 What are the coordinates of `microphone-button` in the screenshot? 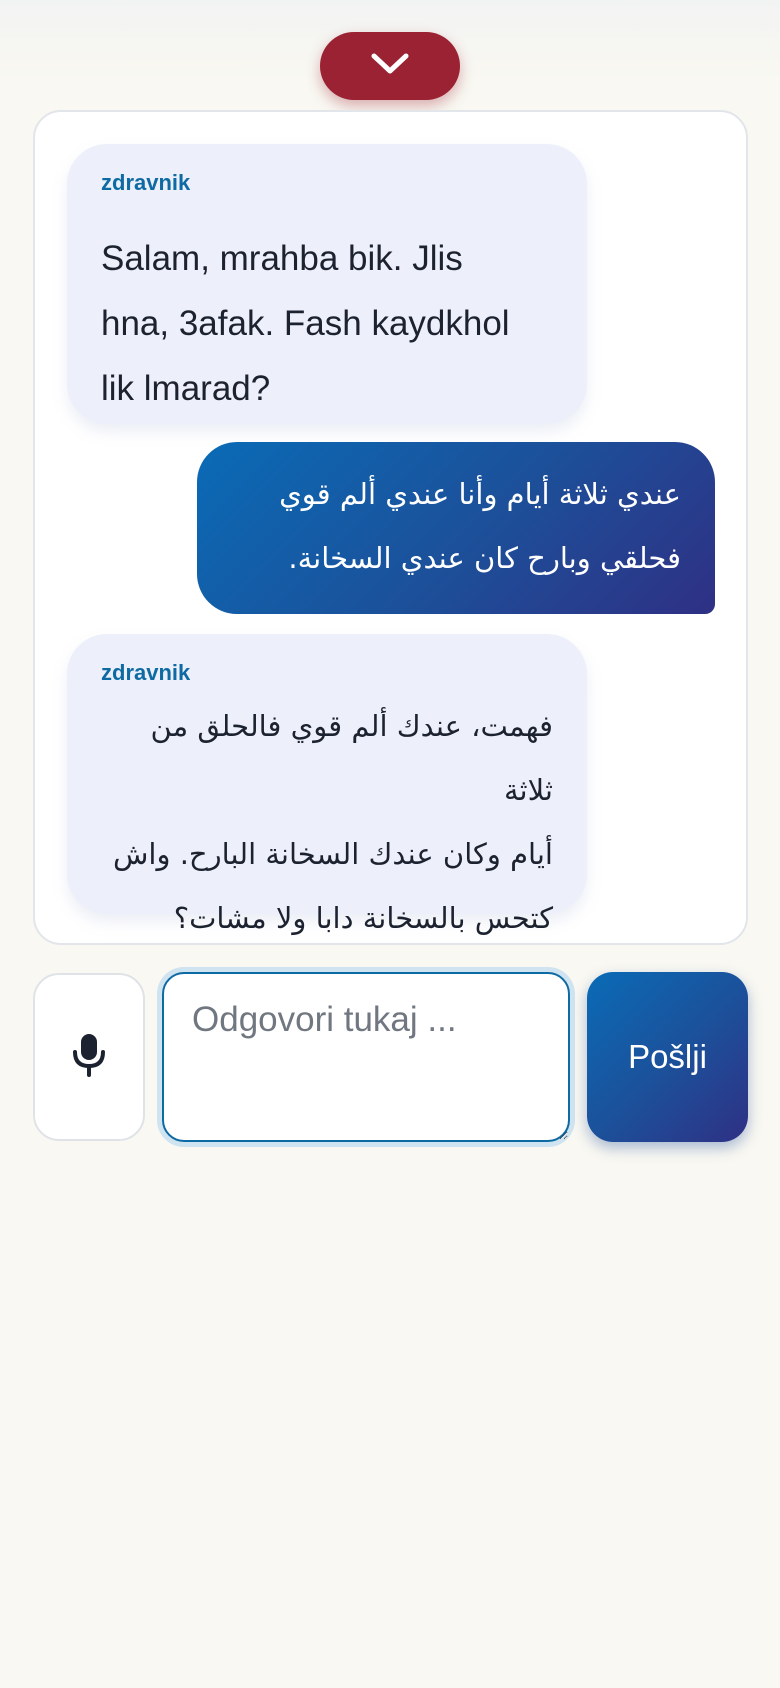 It's located at (89, 1057).